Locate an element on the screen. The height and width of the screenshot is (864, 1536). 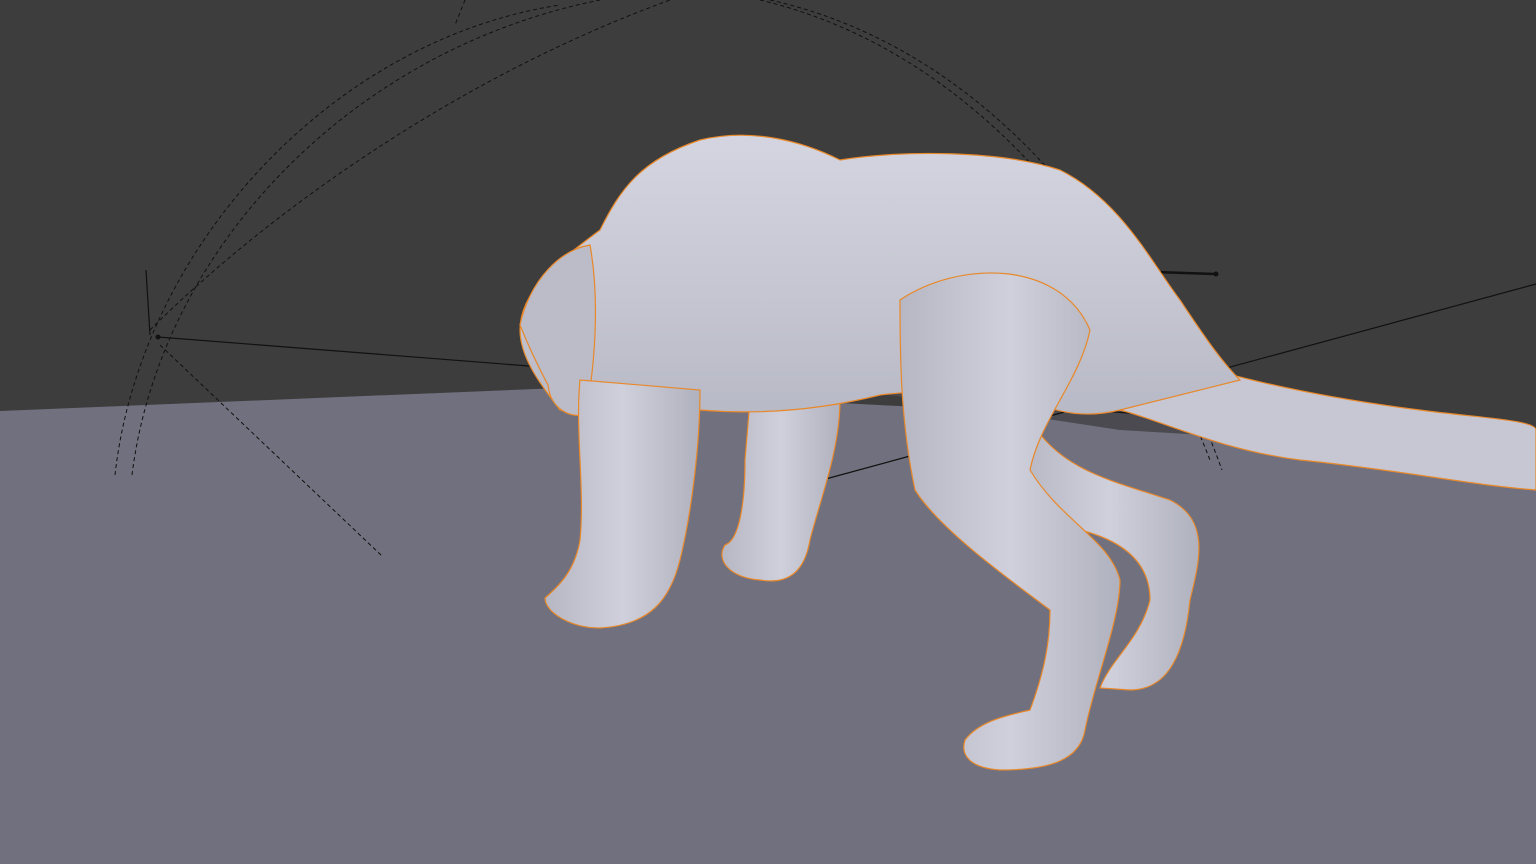
lamp-target-icon is located at coordinates (1216, 274).